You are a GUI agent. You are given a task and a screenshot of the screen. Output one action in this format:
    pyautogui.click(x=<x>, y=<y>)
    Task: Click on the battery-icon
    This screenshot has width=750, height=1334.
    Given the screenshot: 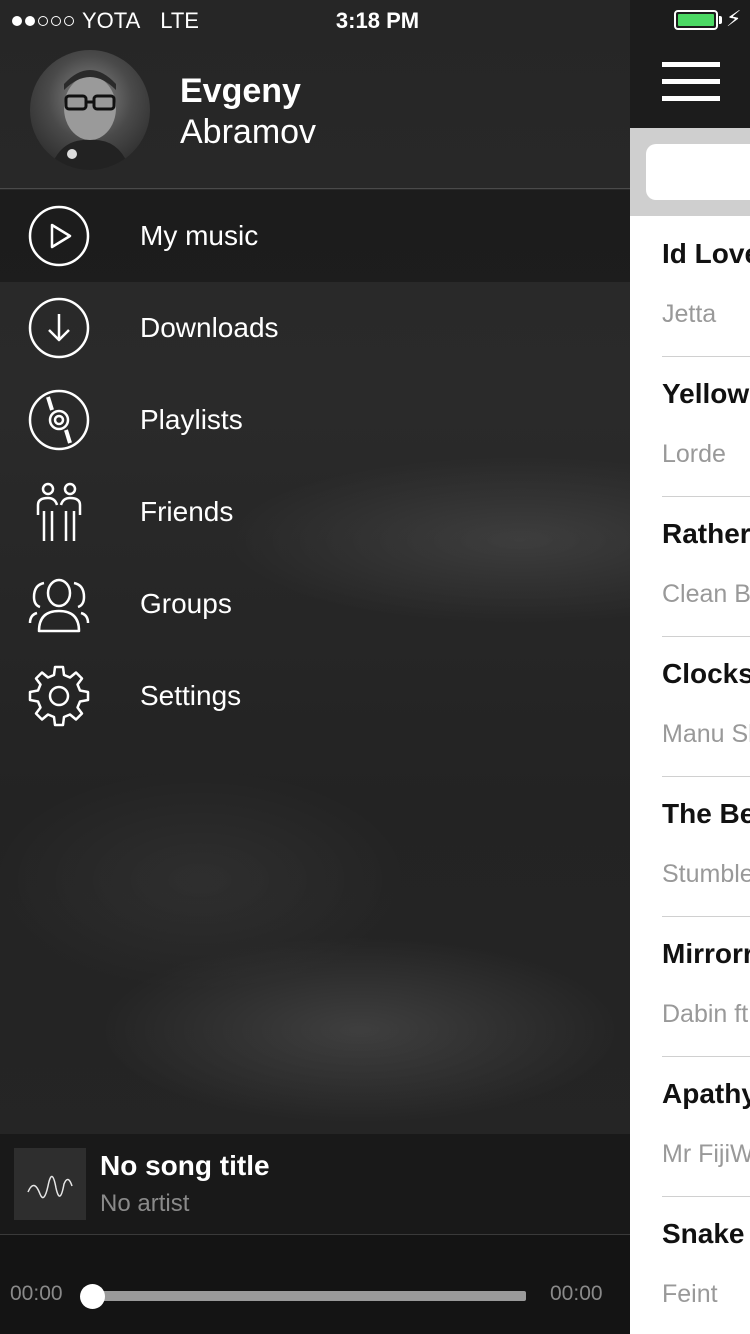 What is the action you would take?
    pyautogui.click(x=696, y=20)
    